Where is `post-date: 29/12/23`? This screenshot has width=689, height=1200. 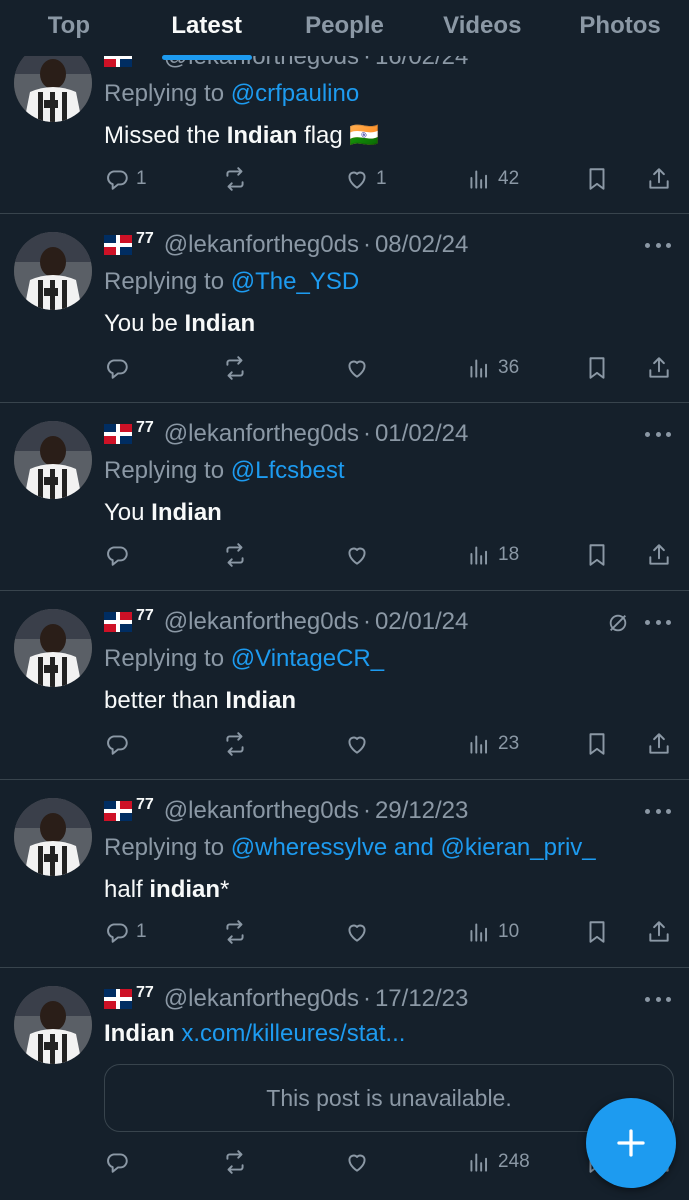 post-date: 29/12/23 is located at coordinates (421, 811).